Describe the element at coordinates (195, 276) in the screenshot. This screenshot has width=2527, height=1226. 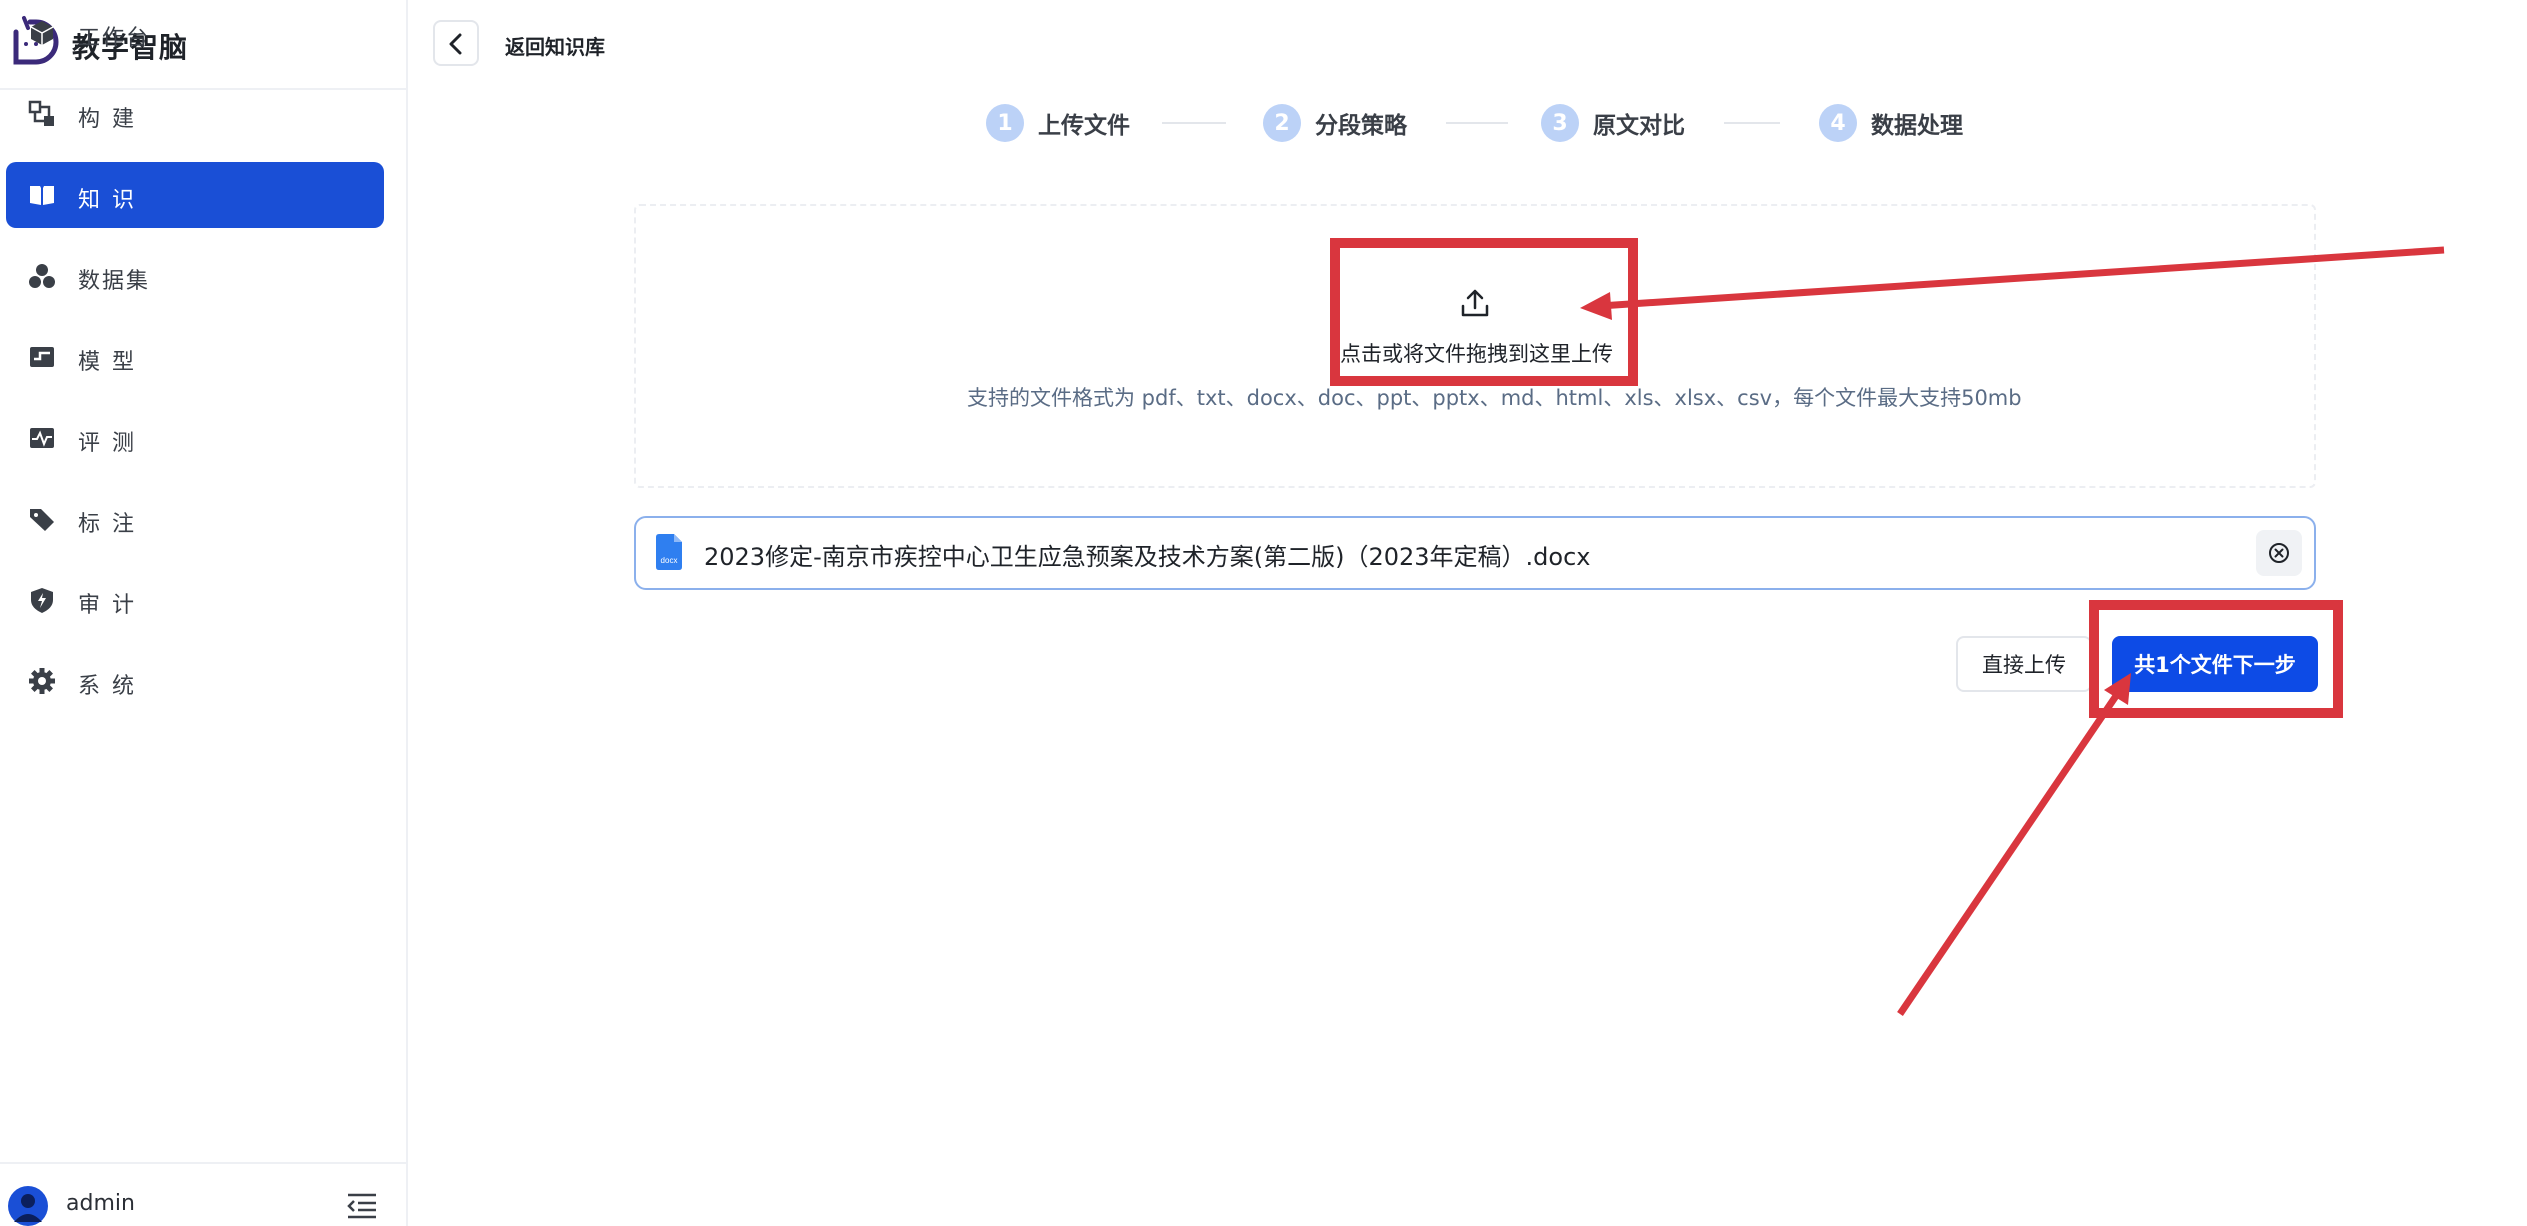
I see `sidebar-item-4: 数据集` at that location.